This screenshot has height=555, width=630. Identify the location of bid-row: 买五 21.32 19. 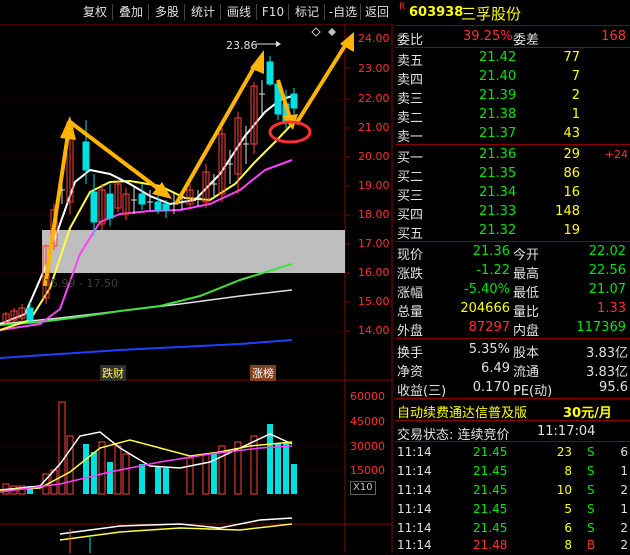
(488, 232).